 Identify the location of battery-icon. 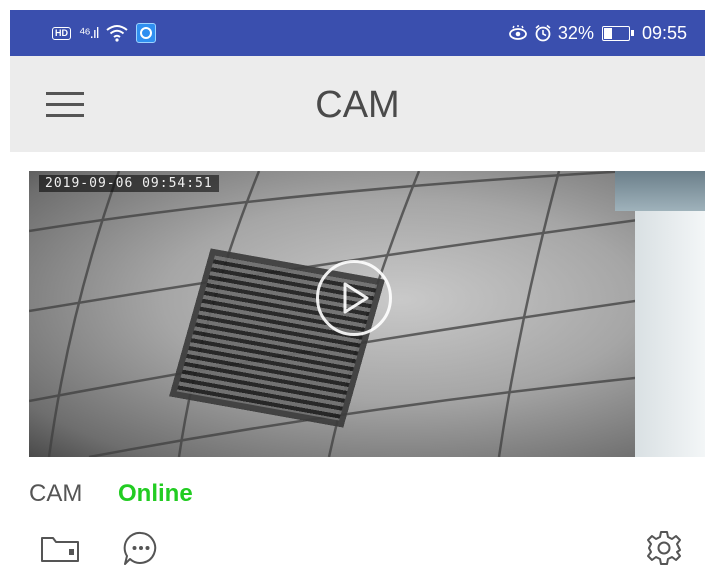
(617, 33).